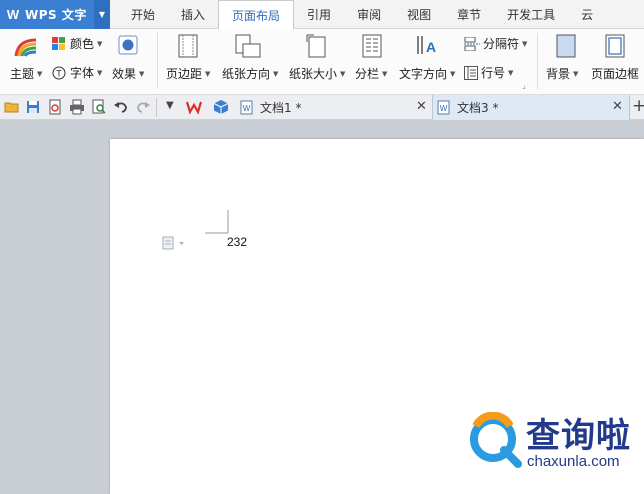  Describe the element at coordinates (472, 43) in the screenshot. I see `page-break-icon` at that location.